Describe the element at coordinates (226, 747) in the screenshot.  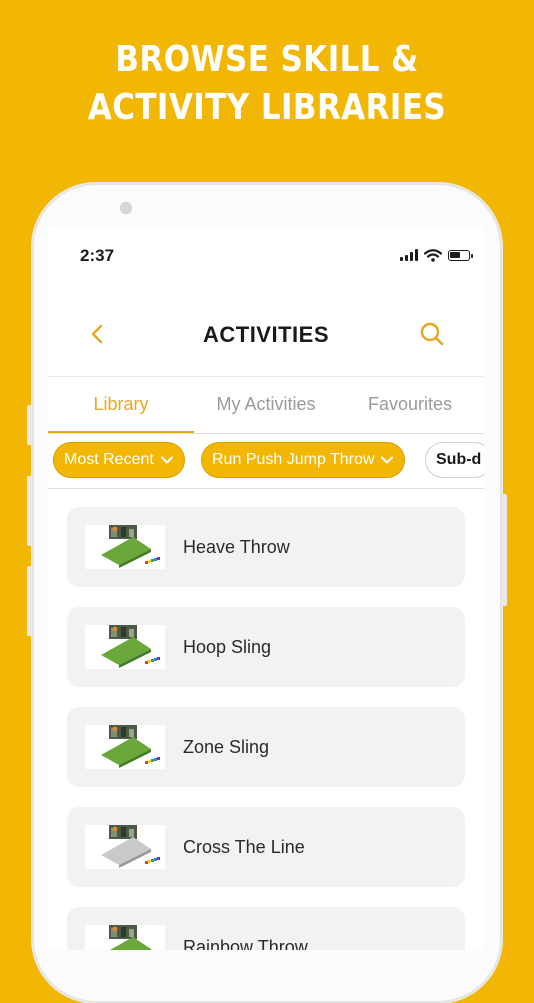
I see `activity-title: Zone Sling` at that location.